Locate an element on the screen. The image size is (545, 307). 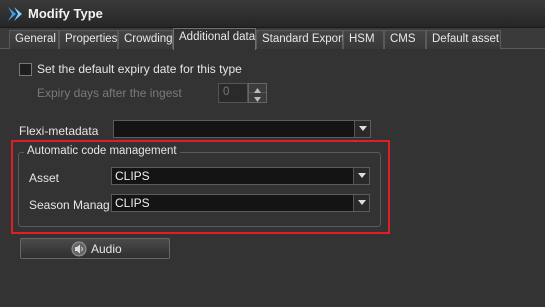
spin-down-icon is located at coordinates (257, 97).